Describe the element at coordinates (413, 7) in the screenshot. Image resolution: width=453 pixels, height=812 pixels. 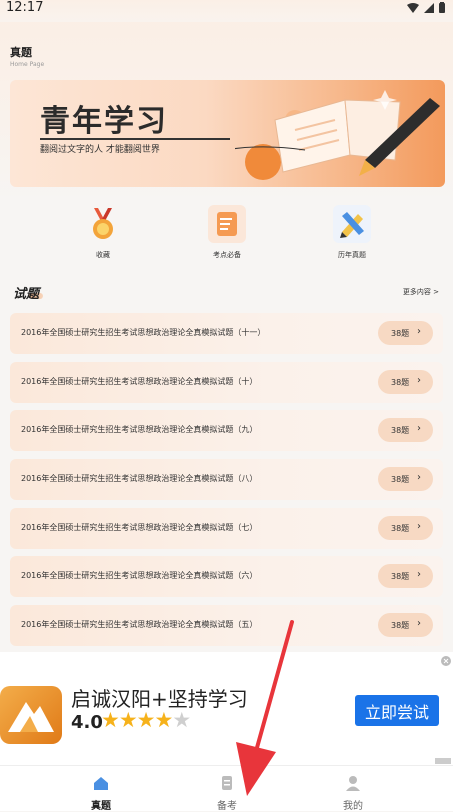
I see `wifi-icon` at that location.